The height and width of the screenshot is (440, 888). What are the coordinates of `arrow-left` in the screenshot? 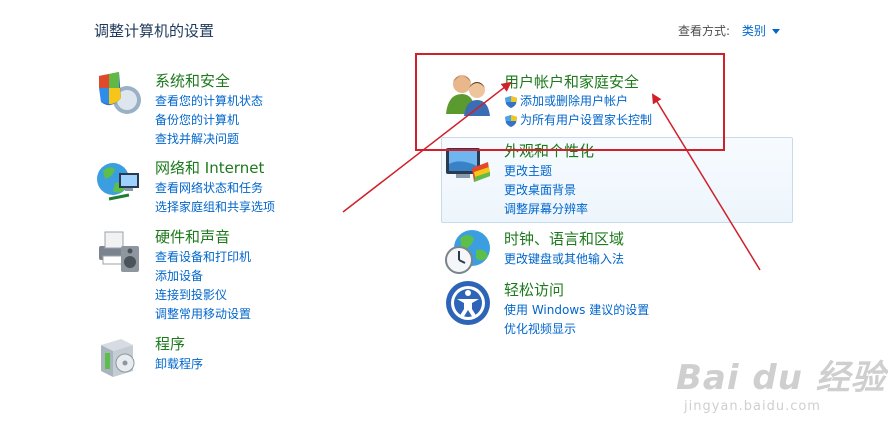 It's located at (427, 147).